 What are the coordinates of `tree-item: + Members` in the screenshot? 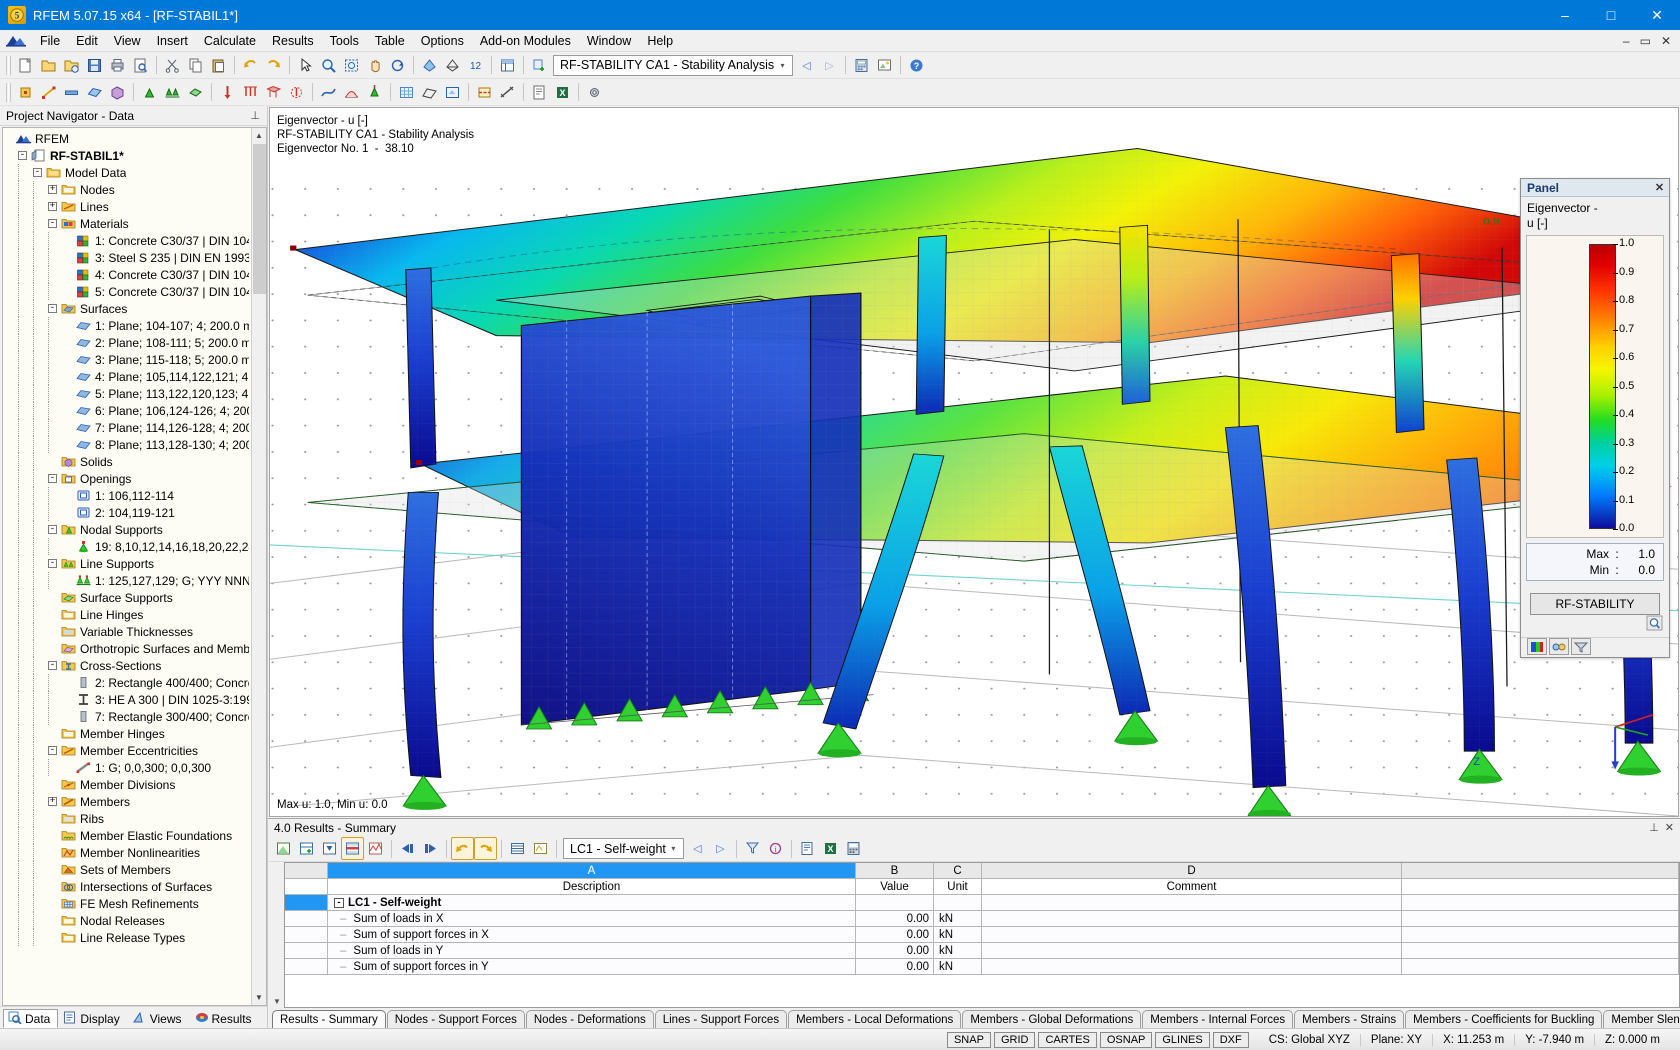 It's located at (127, 801).